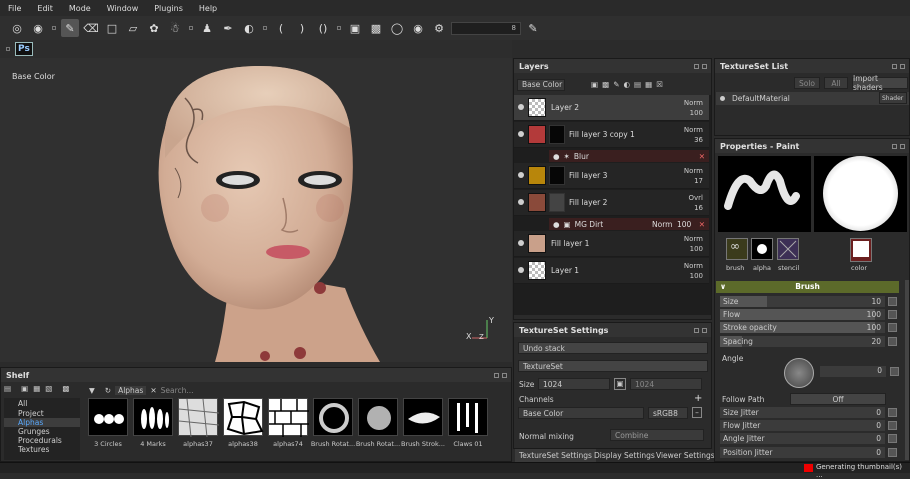 Image resolution: width=910 pixels, height=479 pixels. I want to click on size-jitter-slider: Size Jitter 0, so click(808, 412).